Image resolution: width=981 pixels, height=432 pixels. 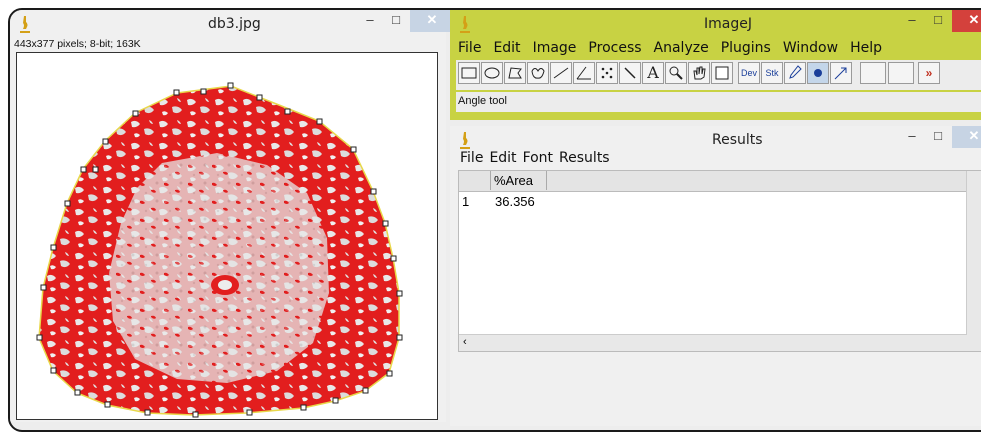 I want to click on menu-plugins: Plugins, so click(x=746, y=48).